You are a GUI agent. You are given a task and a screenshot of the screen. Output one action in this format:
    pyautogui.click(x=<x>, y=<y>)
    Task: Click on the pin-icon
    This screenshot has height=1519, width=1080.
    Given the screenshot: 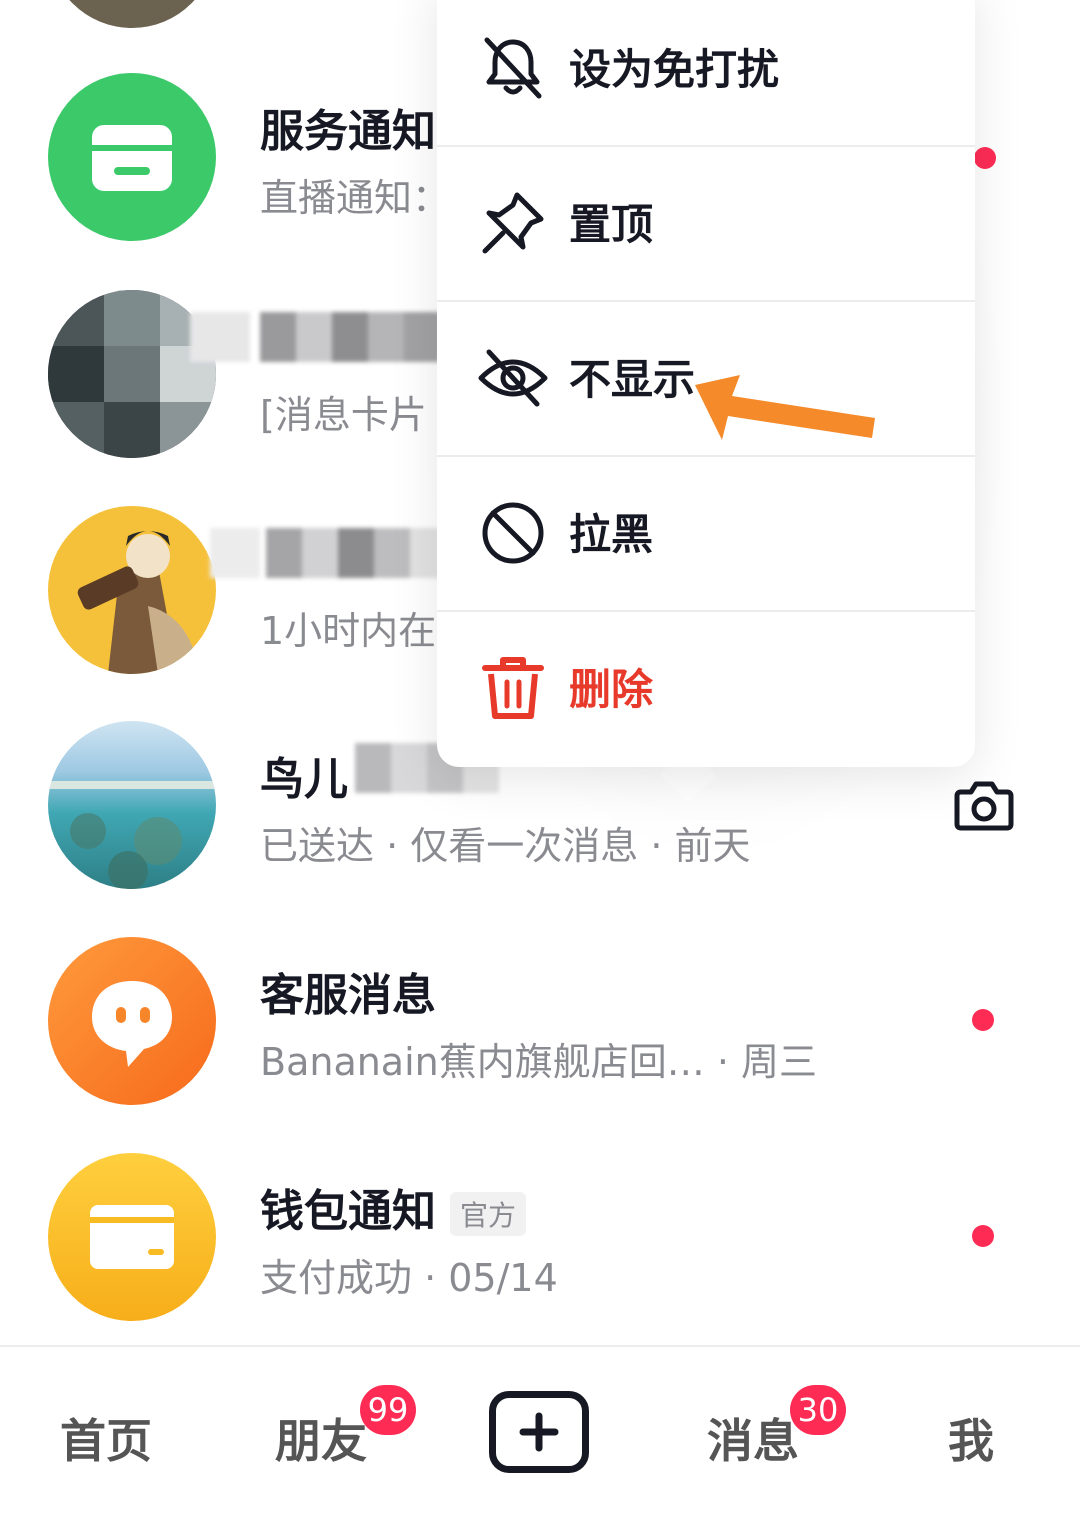 What is the action you would take?
    pyautogui.click(x=513, y=223)
    